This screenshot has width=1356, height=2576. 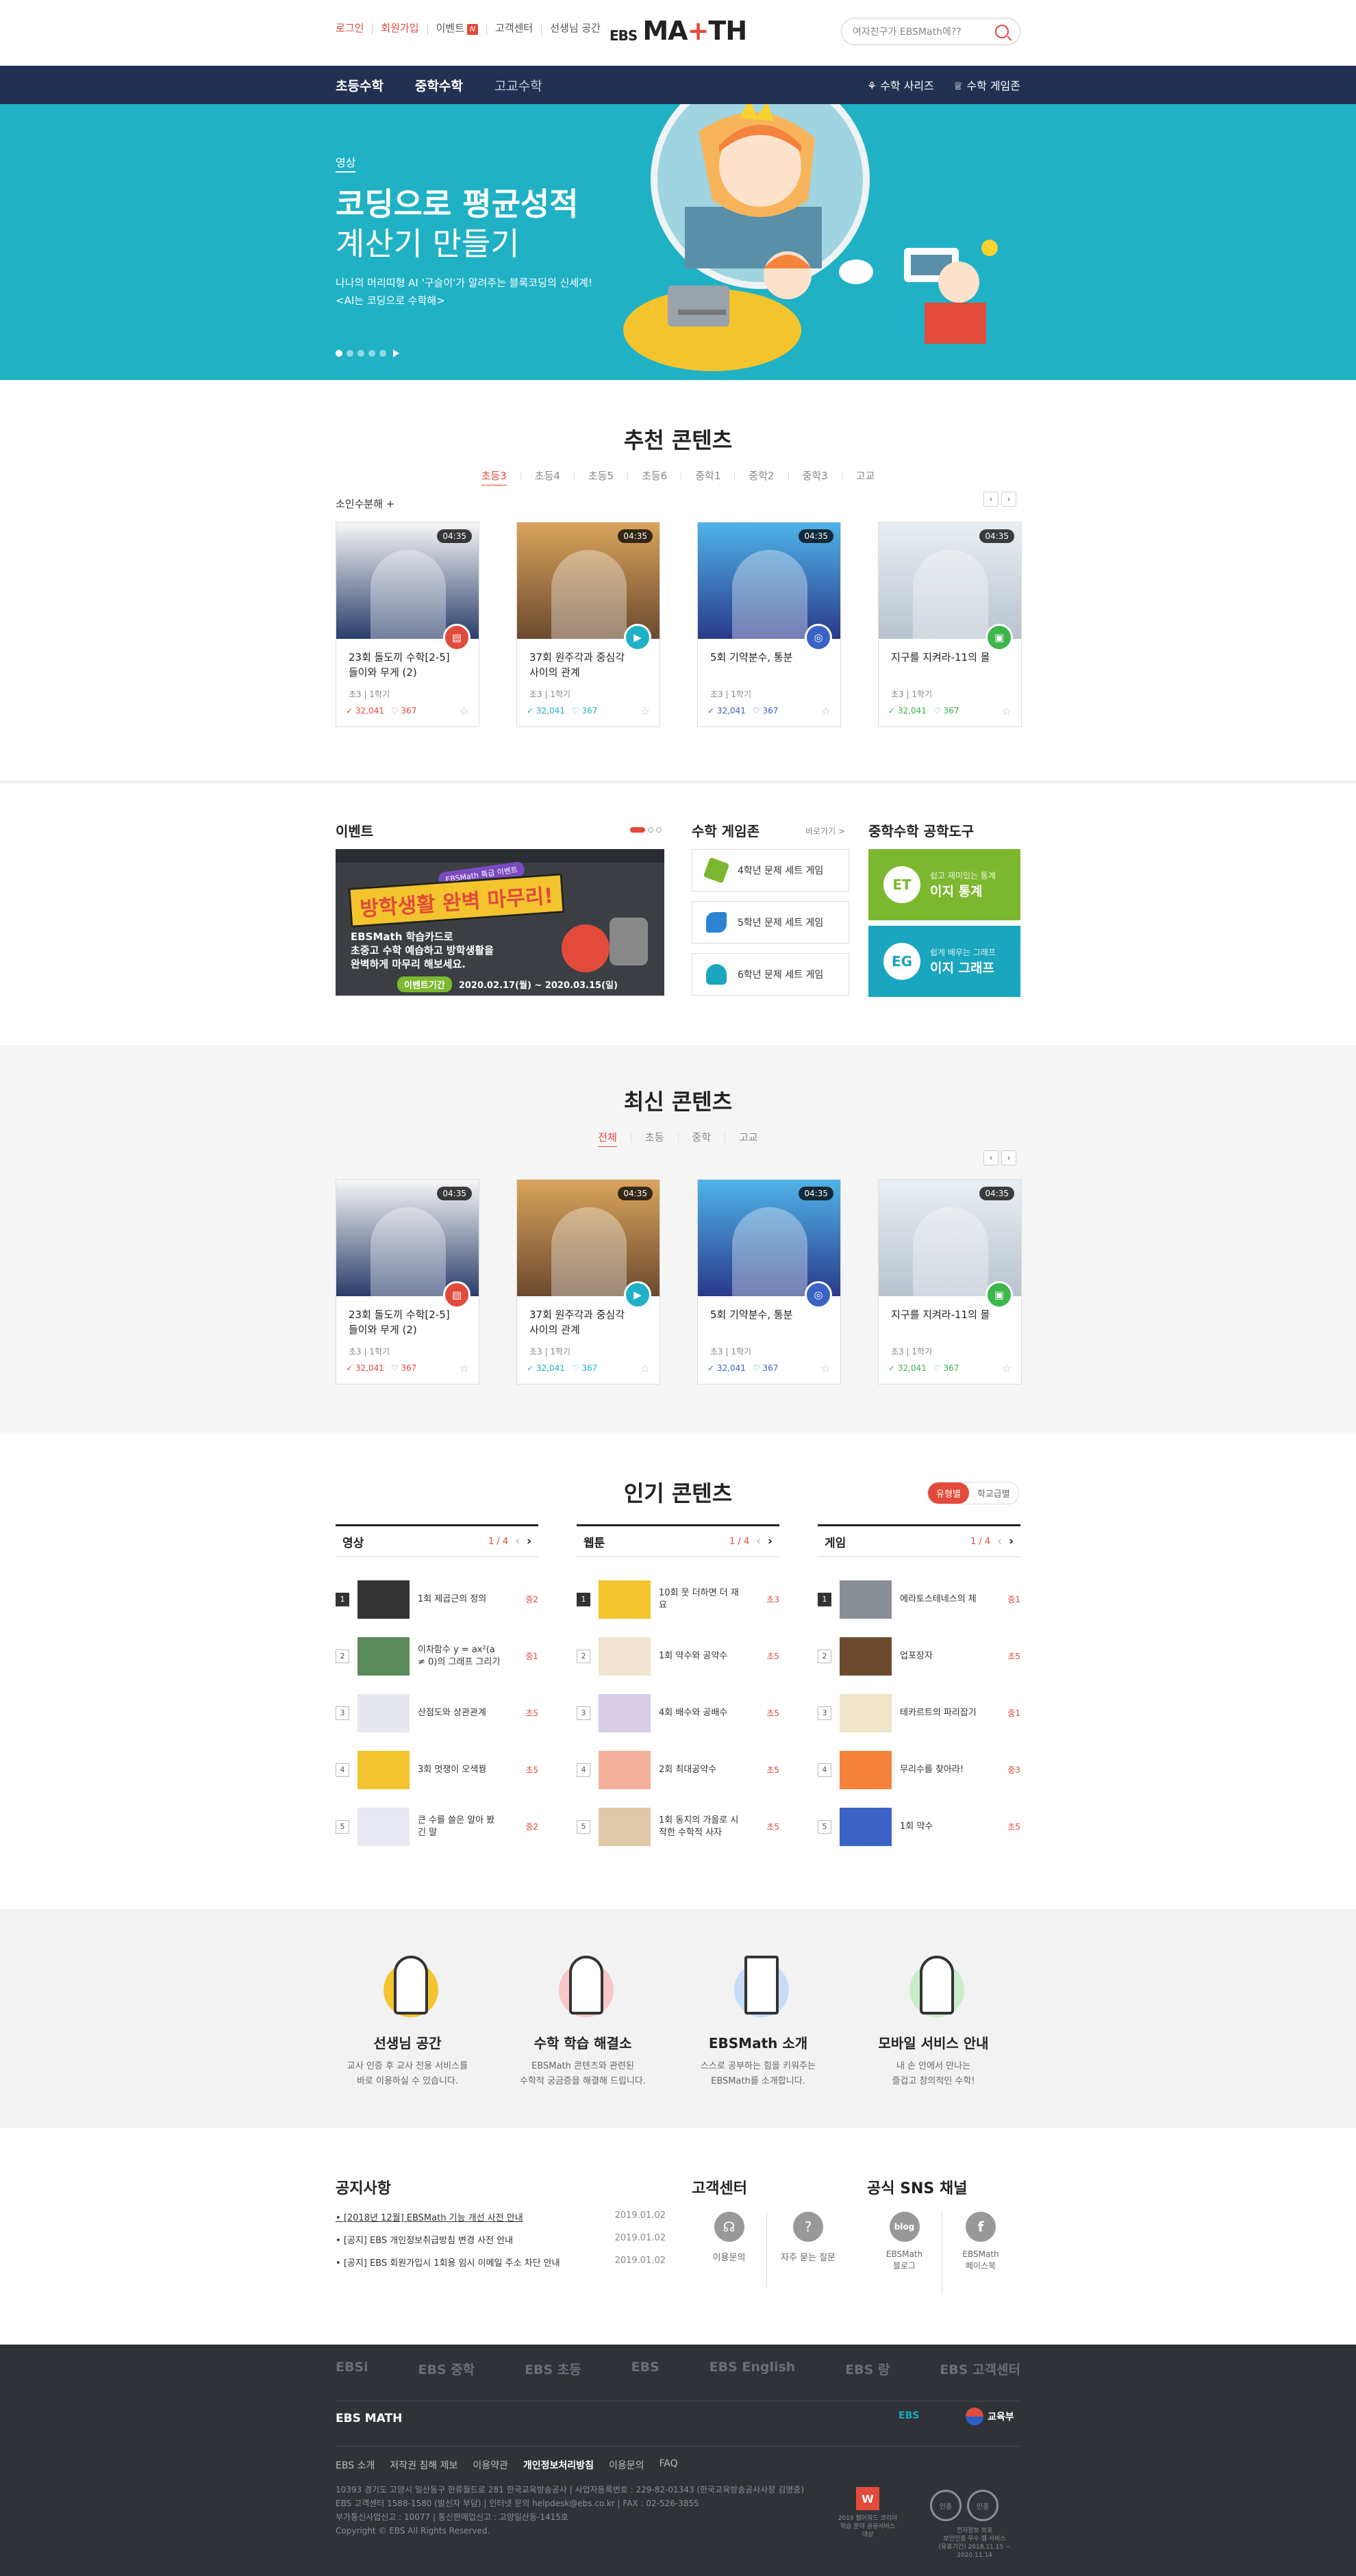 What do you see at coordinates (355, 2465) in the screenshot?
I see `footer-link: EBS 소개` at bounding box center [355, 2465].